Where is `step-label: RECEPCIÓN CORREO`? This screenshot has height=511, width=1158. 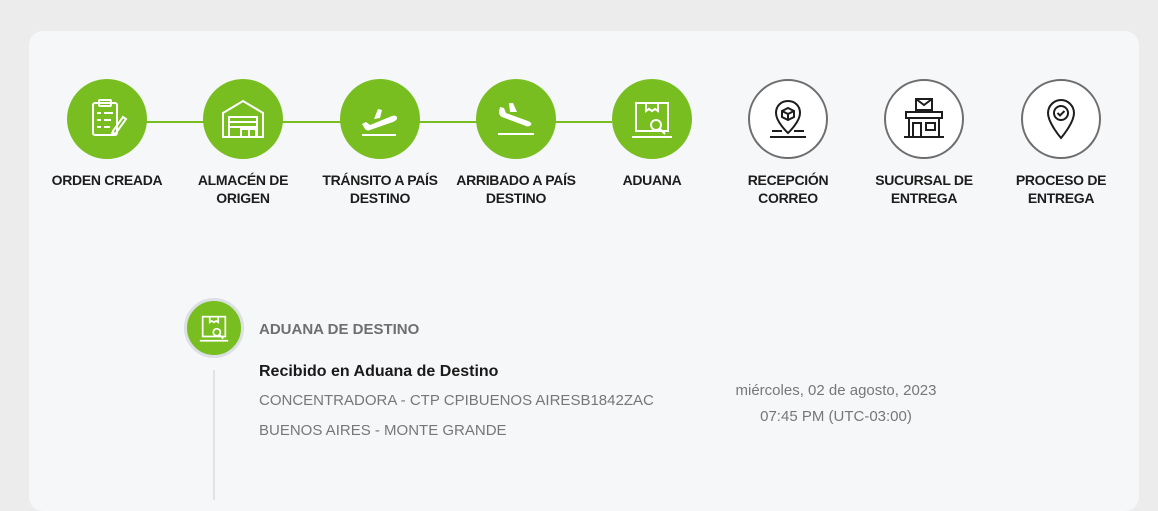
step-label: RECEPCIÓN CORREO is located at coordinates (788, 189).